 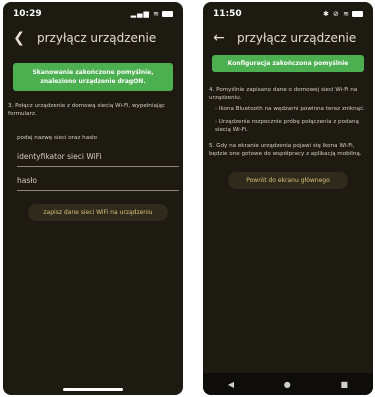 What do you see at coordinates (145, 14) in the screenshot?
I see `signal-wifi-icon: ▂▄▆ ≋` at bounding box center [145, 14].